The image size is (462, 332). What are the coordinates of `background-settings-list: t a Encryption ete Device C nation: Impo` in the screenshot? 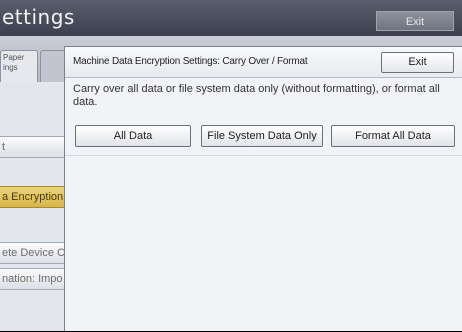 It's located at (33, 207).